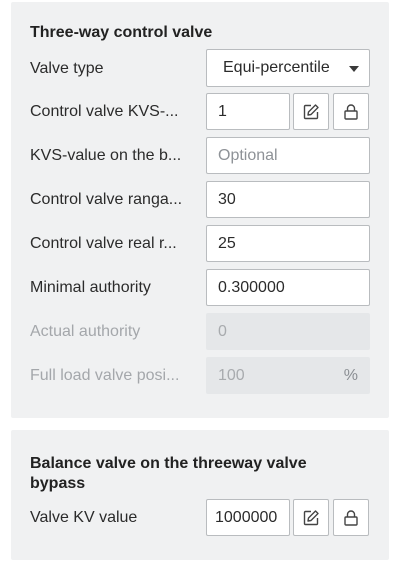 The height and width of the screenshot is (570, 405). Describe the element at coordinates (67, 68) in the screenshot. I see `valve-type-label: Valve type` at that location.